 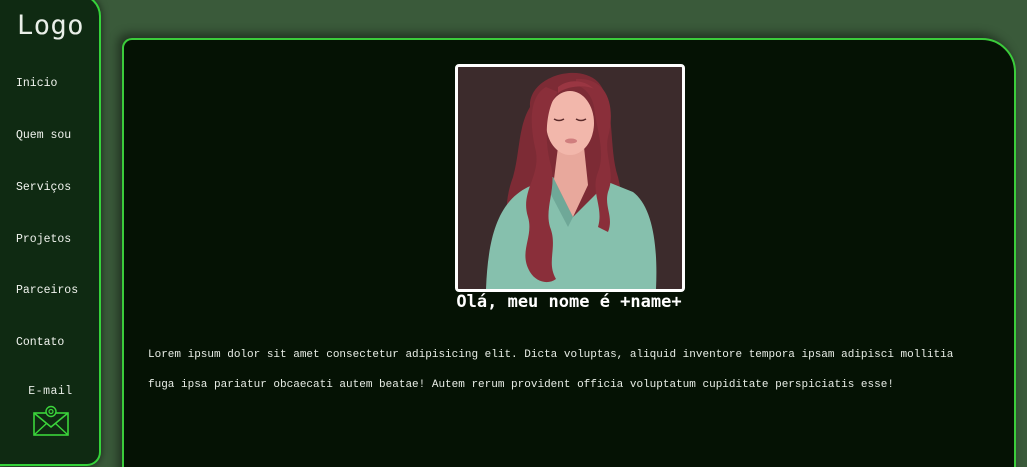 I want to click on nav-item-contato: Contato, so click(x=40, y=342).